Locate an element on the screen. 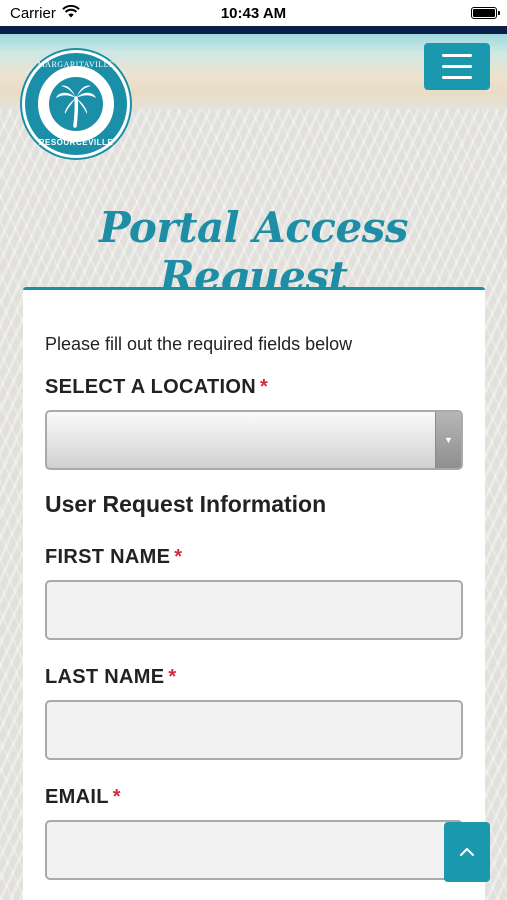 The width and height of the screenshot is (507, 900). location-label-text: SELECT A LOCATION is located at coordinates (151, 387).